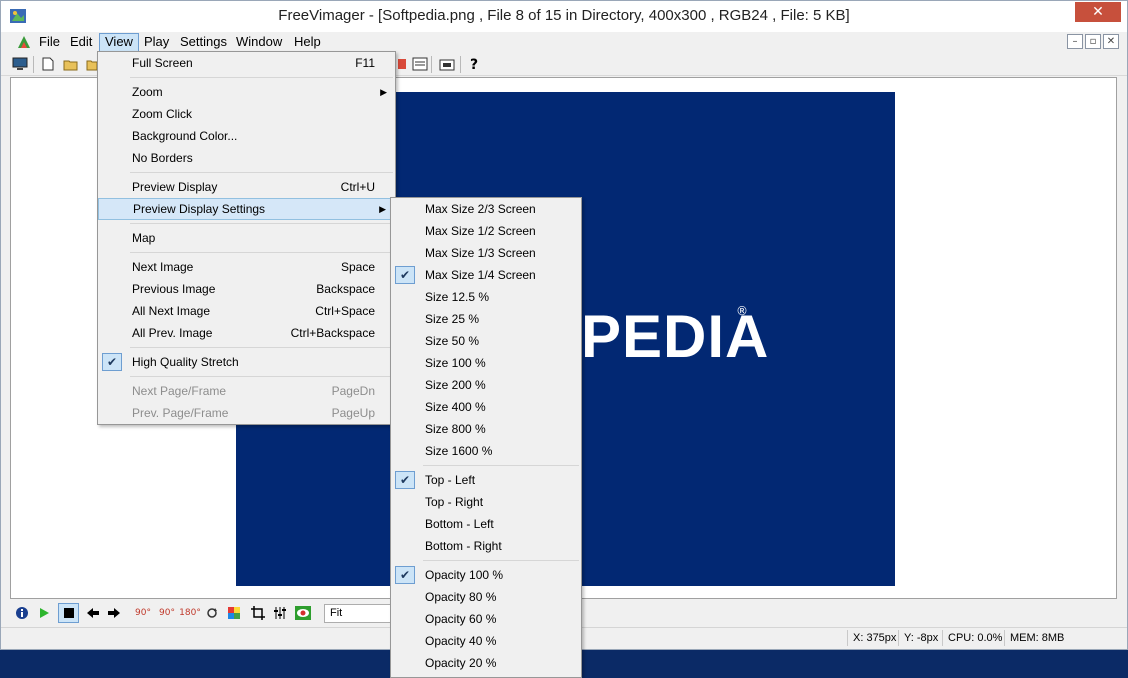 The image size is (1128, 678). What do you see at coordinates (1098, 12) in the screenshot?
I see `close-button: ✕` at bounding box center [1098, 12].